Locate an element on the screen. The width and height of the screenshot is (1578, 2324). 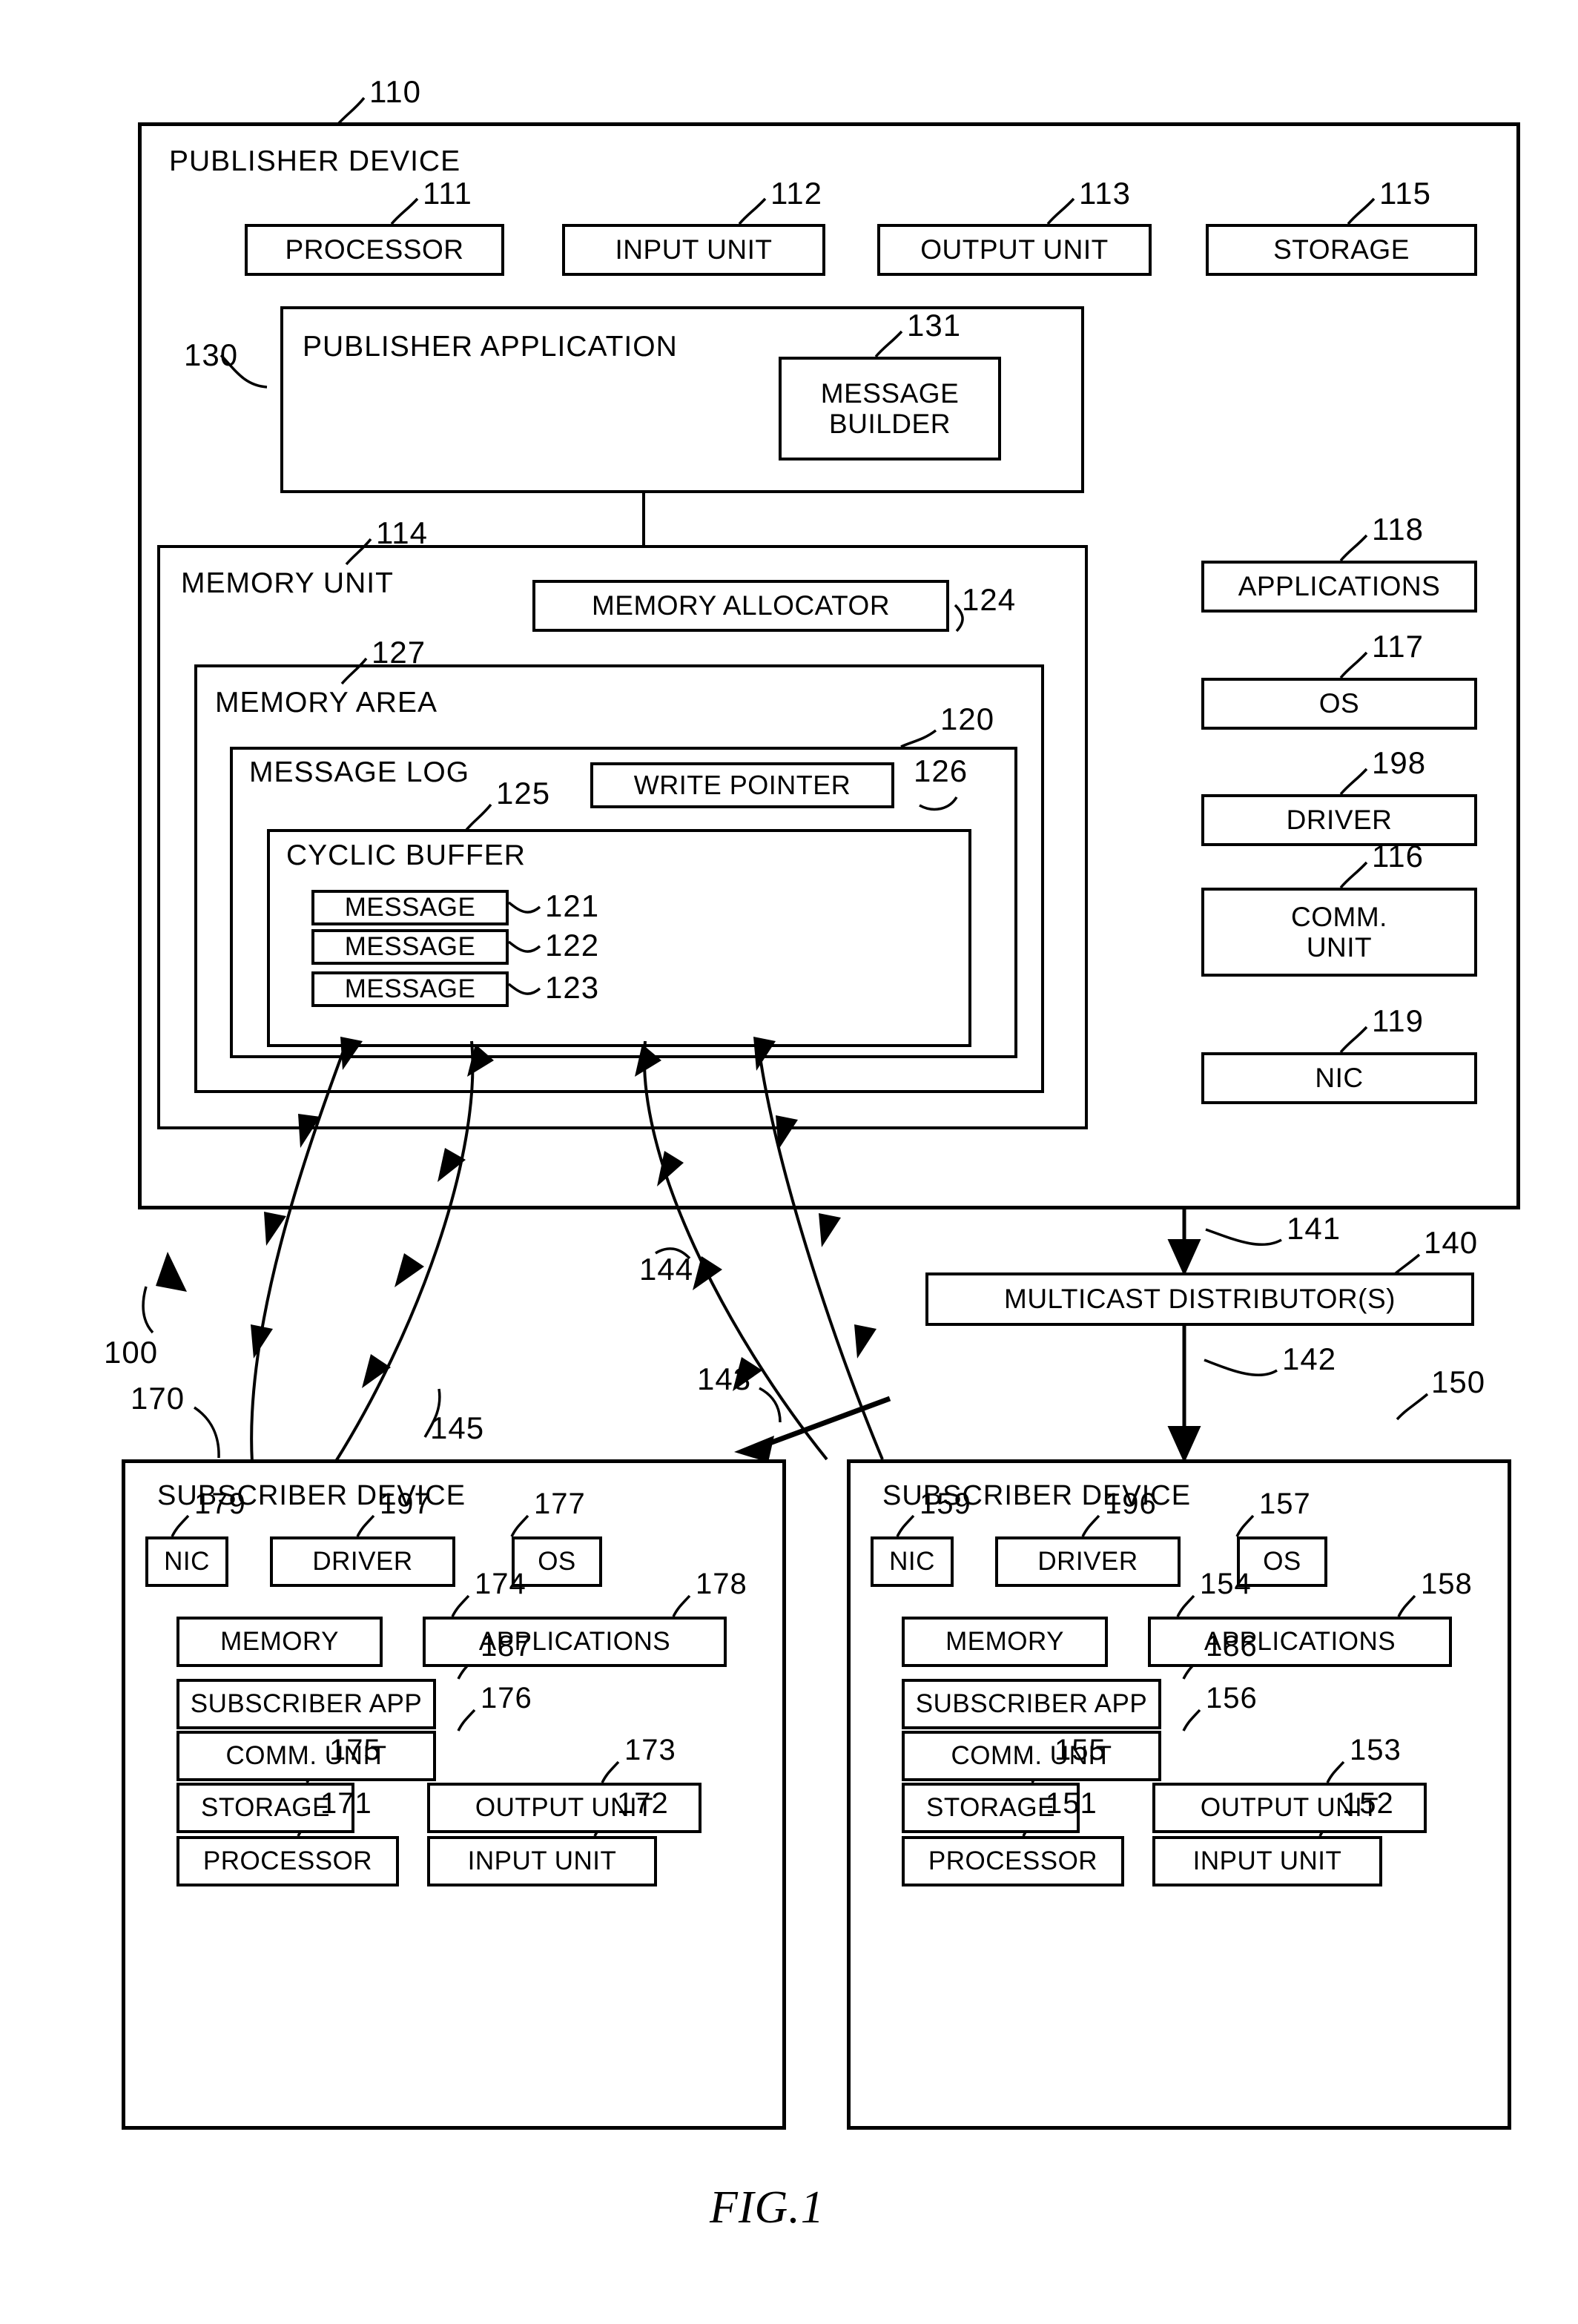
ref-publisher-driver: 198 is located at coordinates (1399, 762).